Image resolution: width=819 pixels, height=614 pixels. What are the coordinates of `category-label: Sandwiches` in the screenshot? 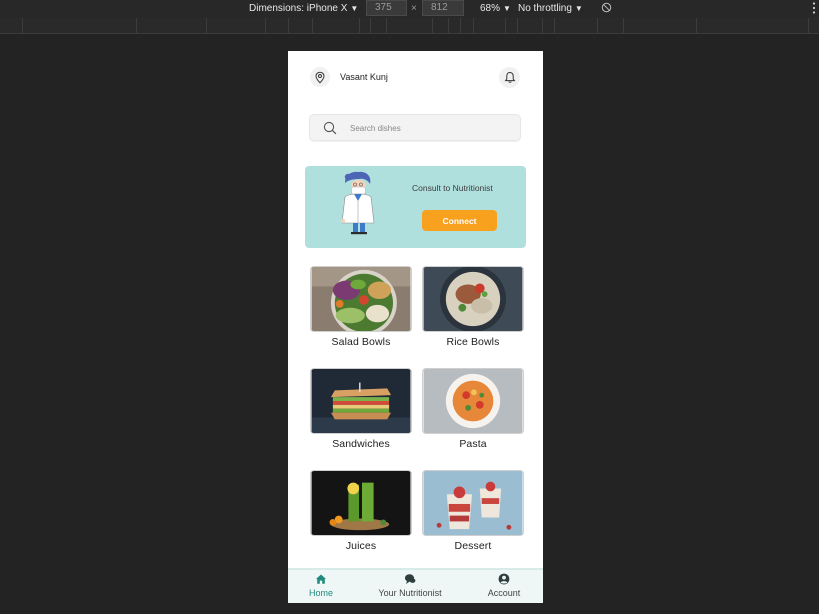 It's located at (361, 444).